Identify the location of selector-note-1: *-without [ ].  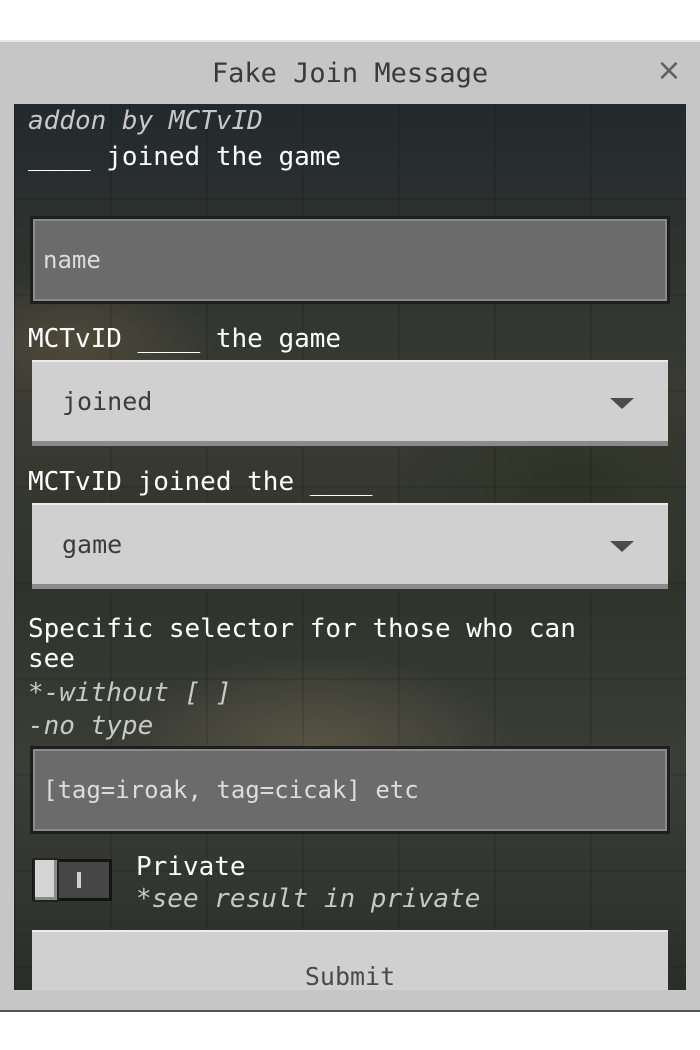
(130, 693).